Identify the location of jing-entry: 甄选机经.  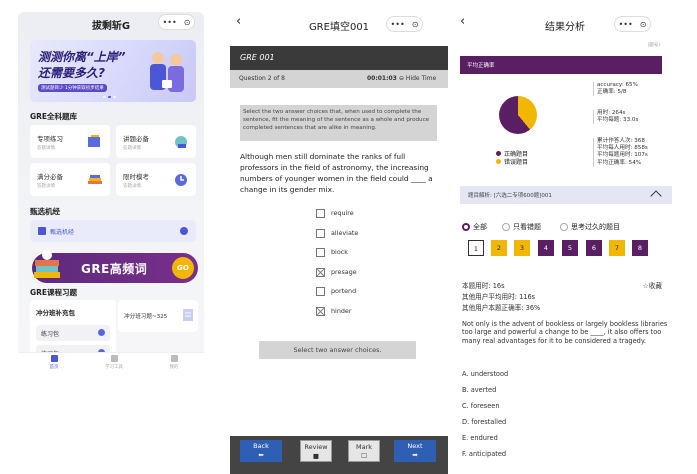
(113, 231).